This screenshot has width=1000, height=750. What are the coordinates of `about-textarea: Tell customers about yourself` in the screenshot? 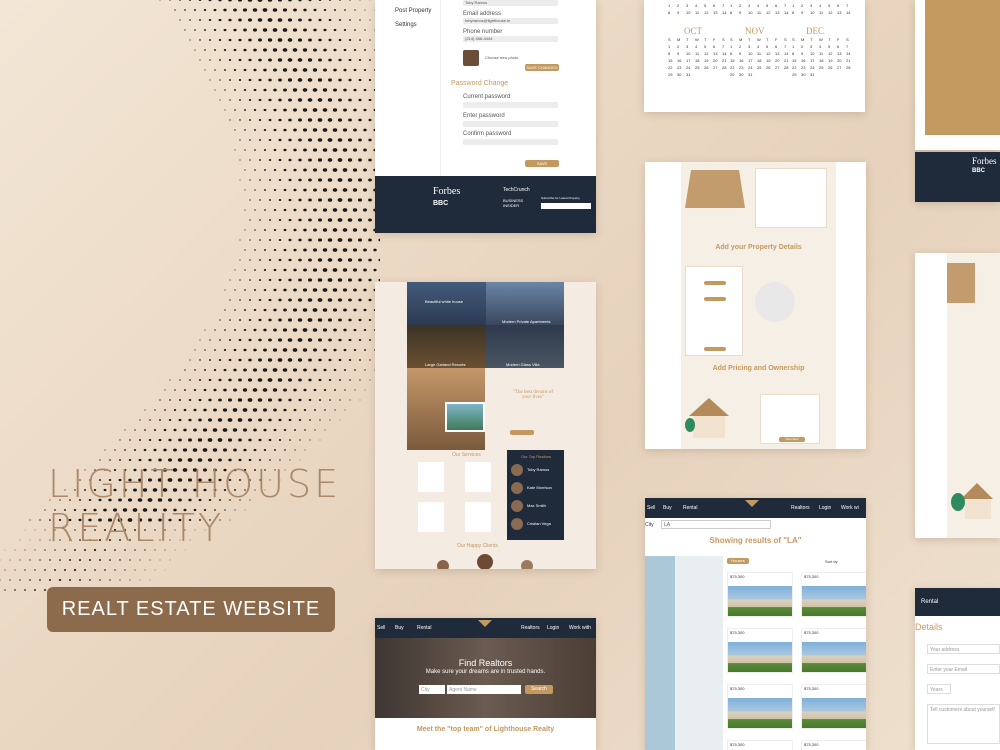 It's located at (963, 724).